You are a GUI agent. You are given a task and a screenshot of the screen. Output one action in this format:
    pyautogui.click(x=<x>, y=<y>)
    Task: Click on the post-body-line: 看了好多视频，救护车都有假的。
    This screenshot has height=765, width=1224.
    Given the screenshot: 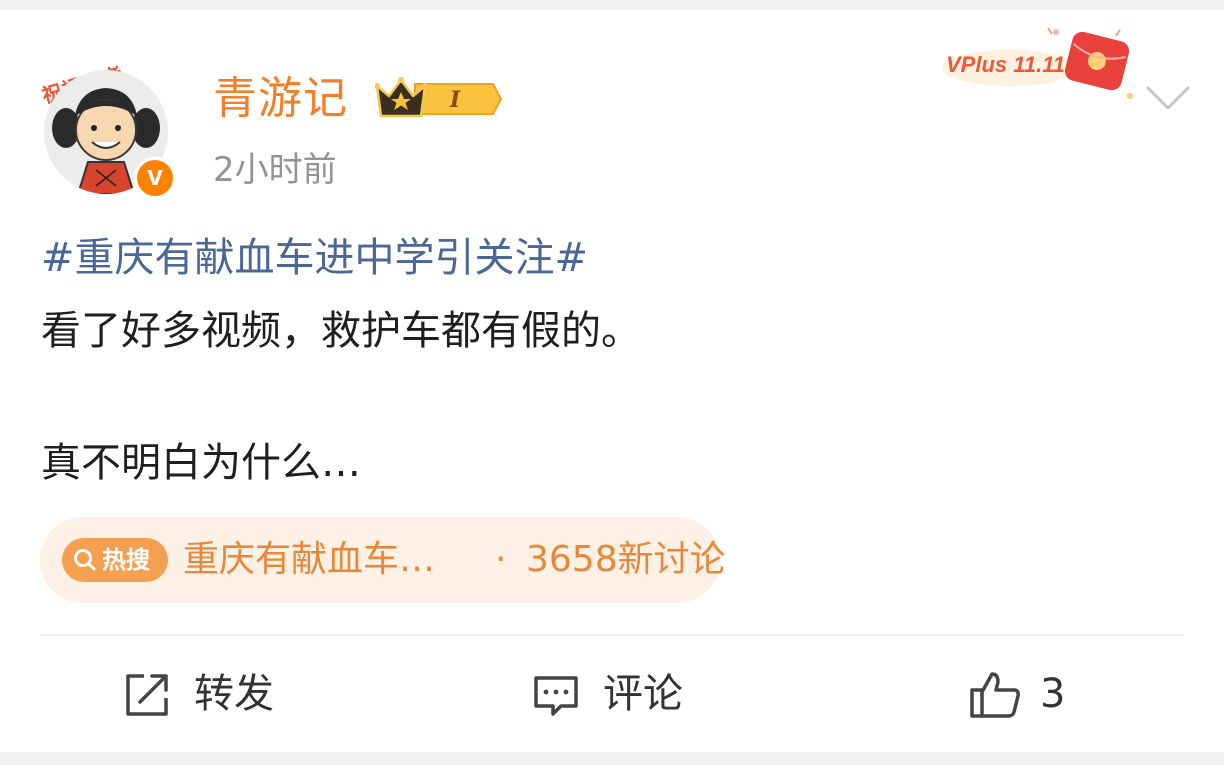 What is the action you would take?
    pyautogui.click(x=341, y=331)
    